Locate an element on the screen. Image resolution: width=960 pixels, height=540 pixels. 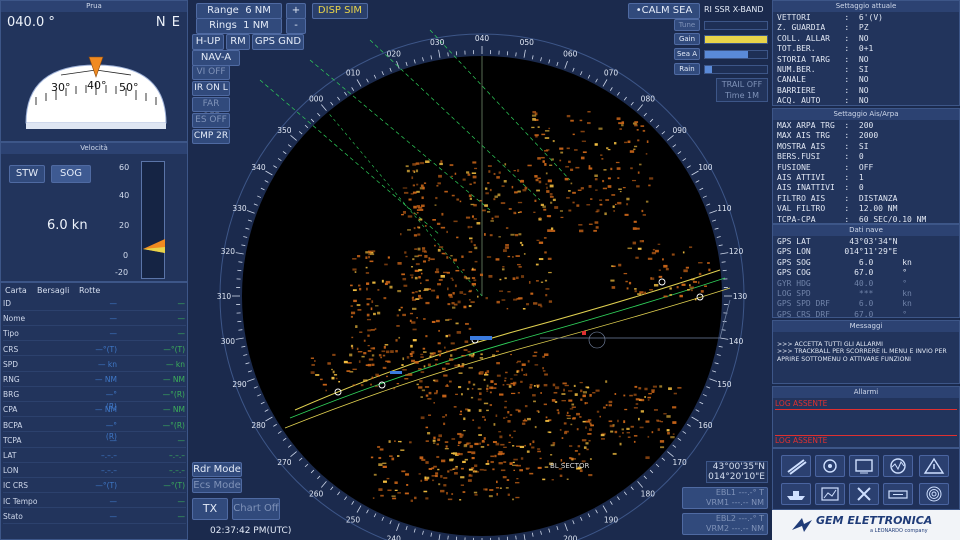
hup-button: H-UP is located at coordinates (208, 42).